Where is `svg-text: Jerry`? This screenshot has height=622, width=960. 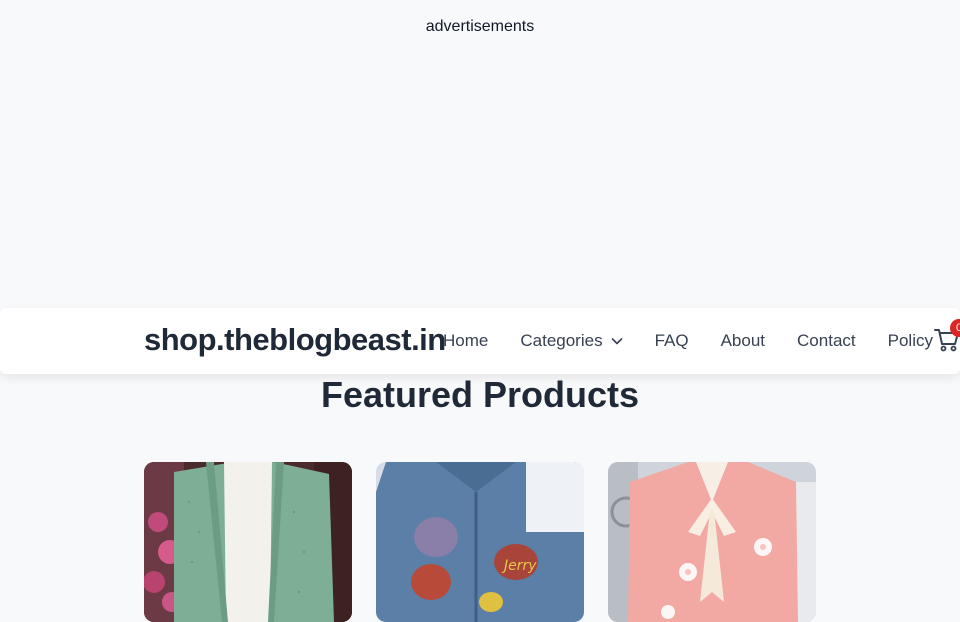
svg-text: Jerry is located at coordinates (519, 566).